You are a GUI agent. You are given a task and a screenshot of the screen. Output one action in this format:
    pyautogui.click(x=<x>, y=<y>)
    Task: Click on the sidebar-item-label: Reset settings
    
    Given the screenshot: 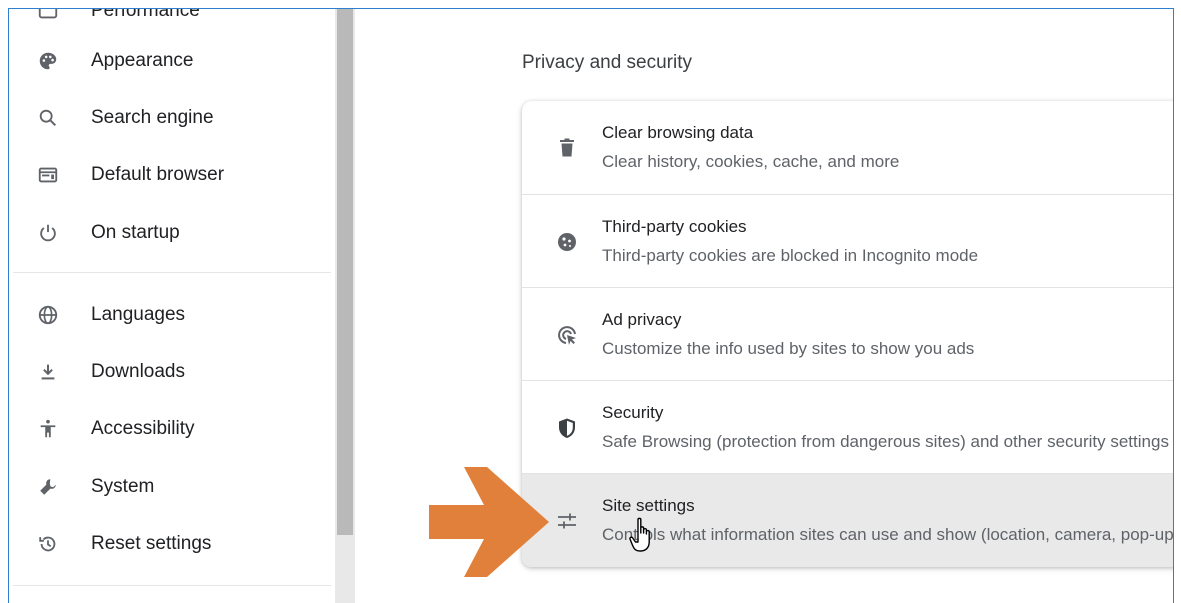 What is the action you would take?
    pyautogui.click(x=151, y=543)
    